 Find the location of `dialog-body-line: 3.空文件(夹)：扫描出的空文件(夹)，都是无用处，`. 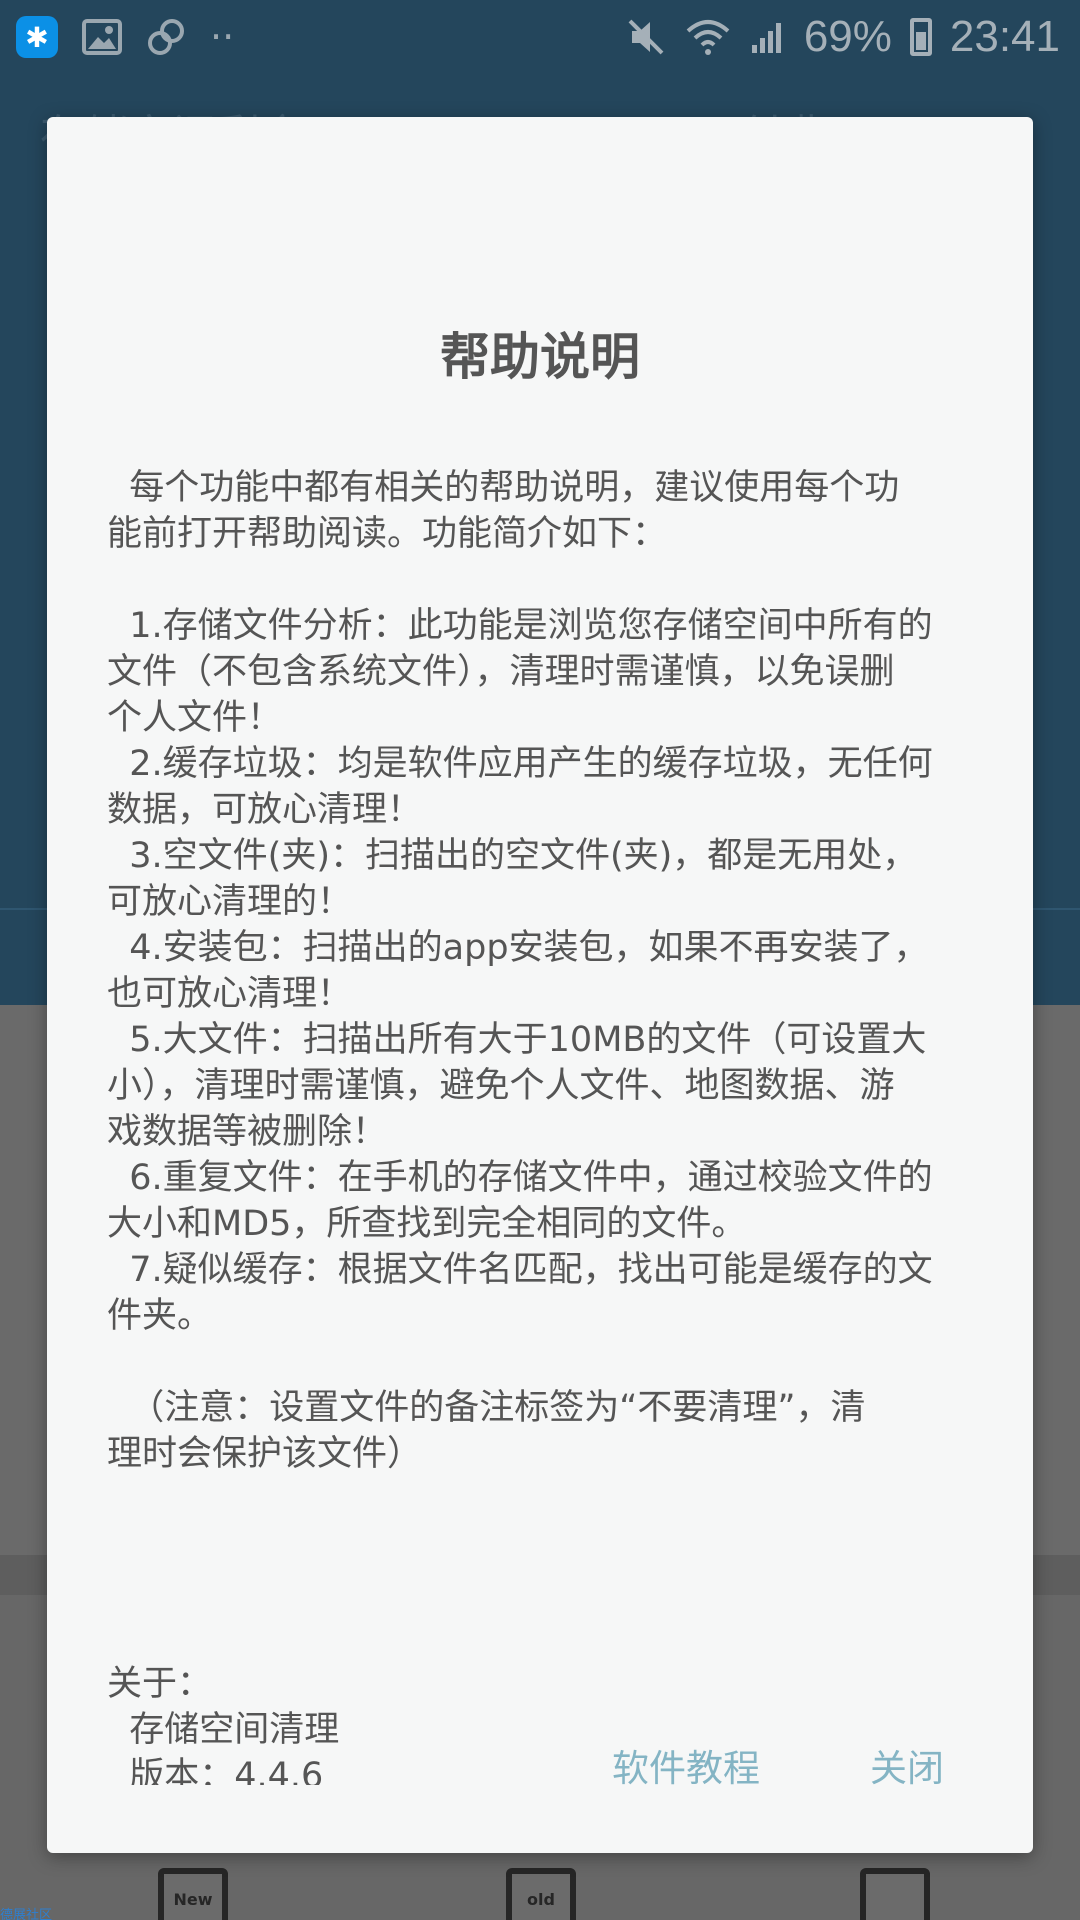

dialog-body-line: 3.空文件(夹)：扫描出的空文件(夹)，都是无用处， is located at coordinates (512, 856).